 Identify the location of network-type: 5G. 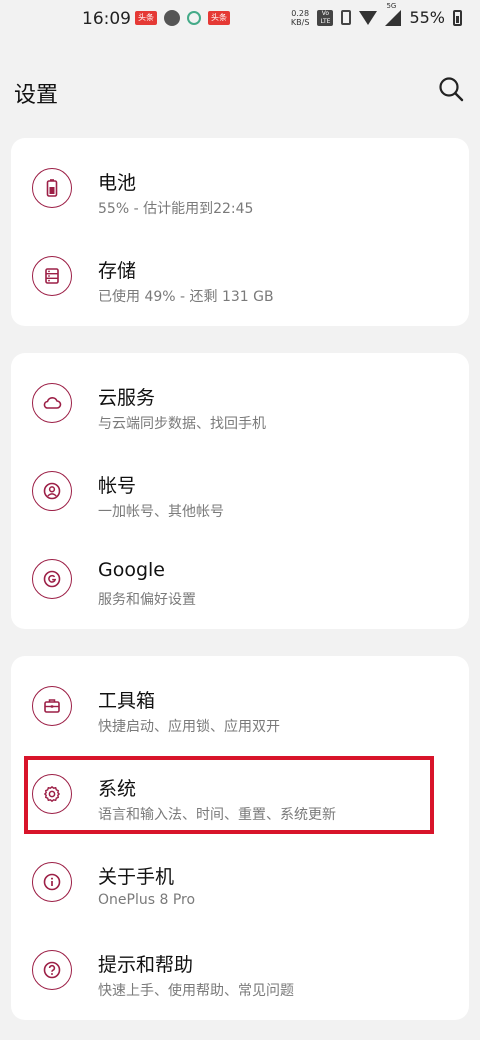
(391, 5).